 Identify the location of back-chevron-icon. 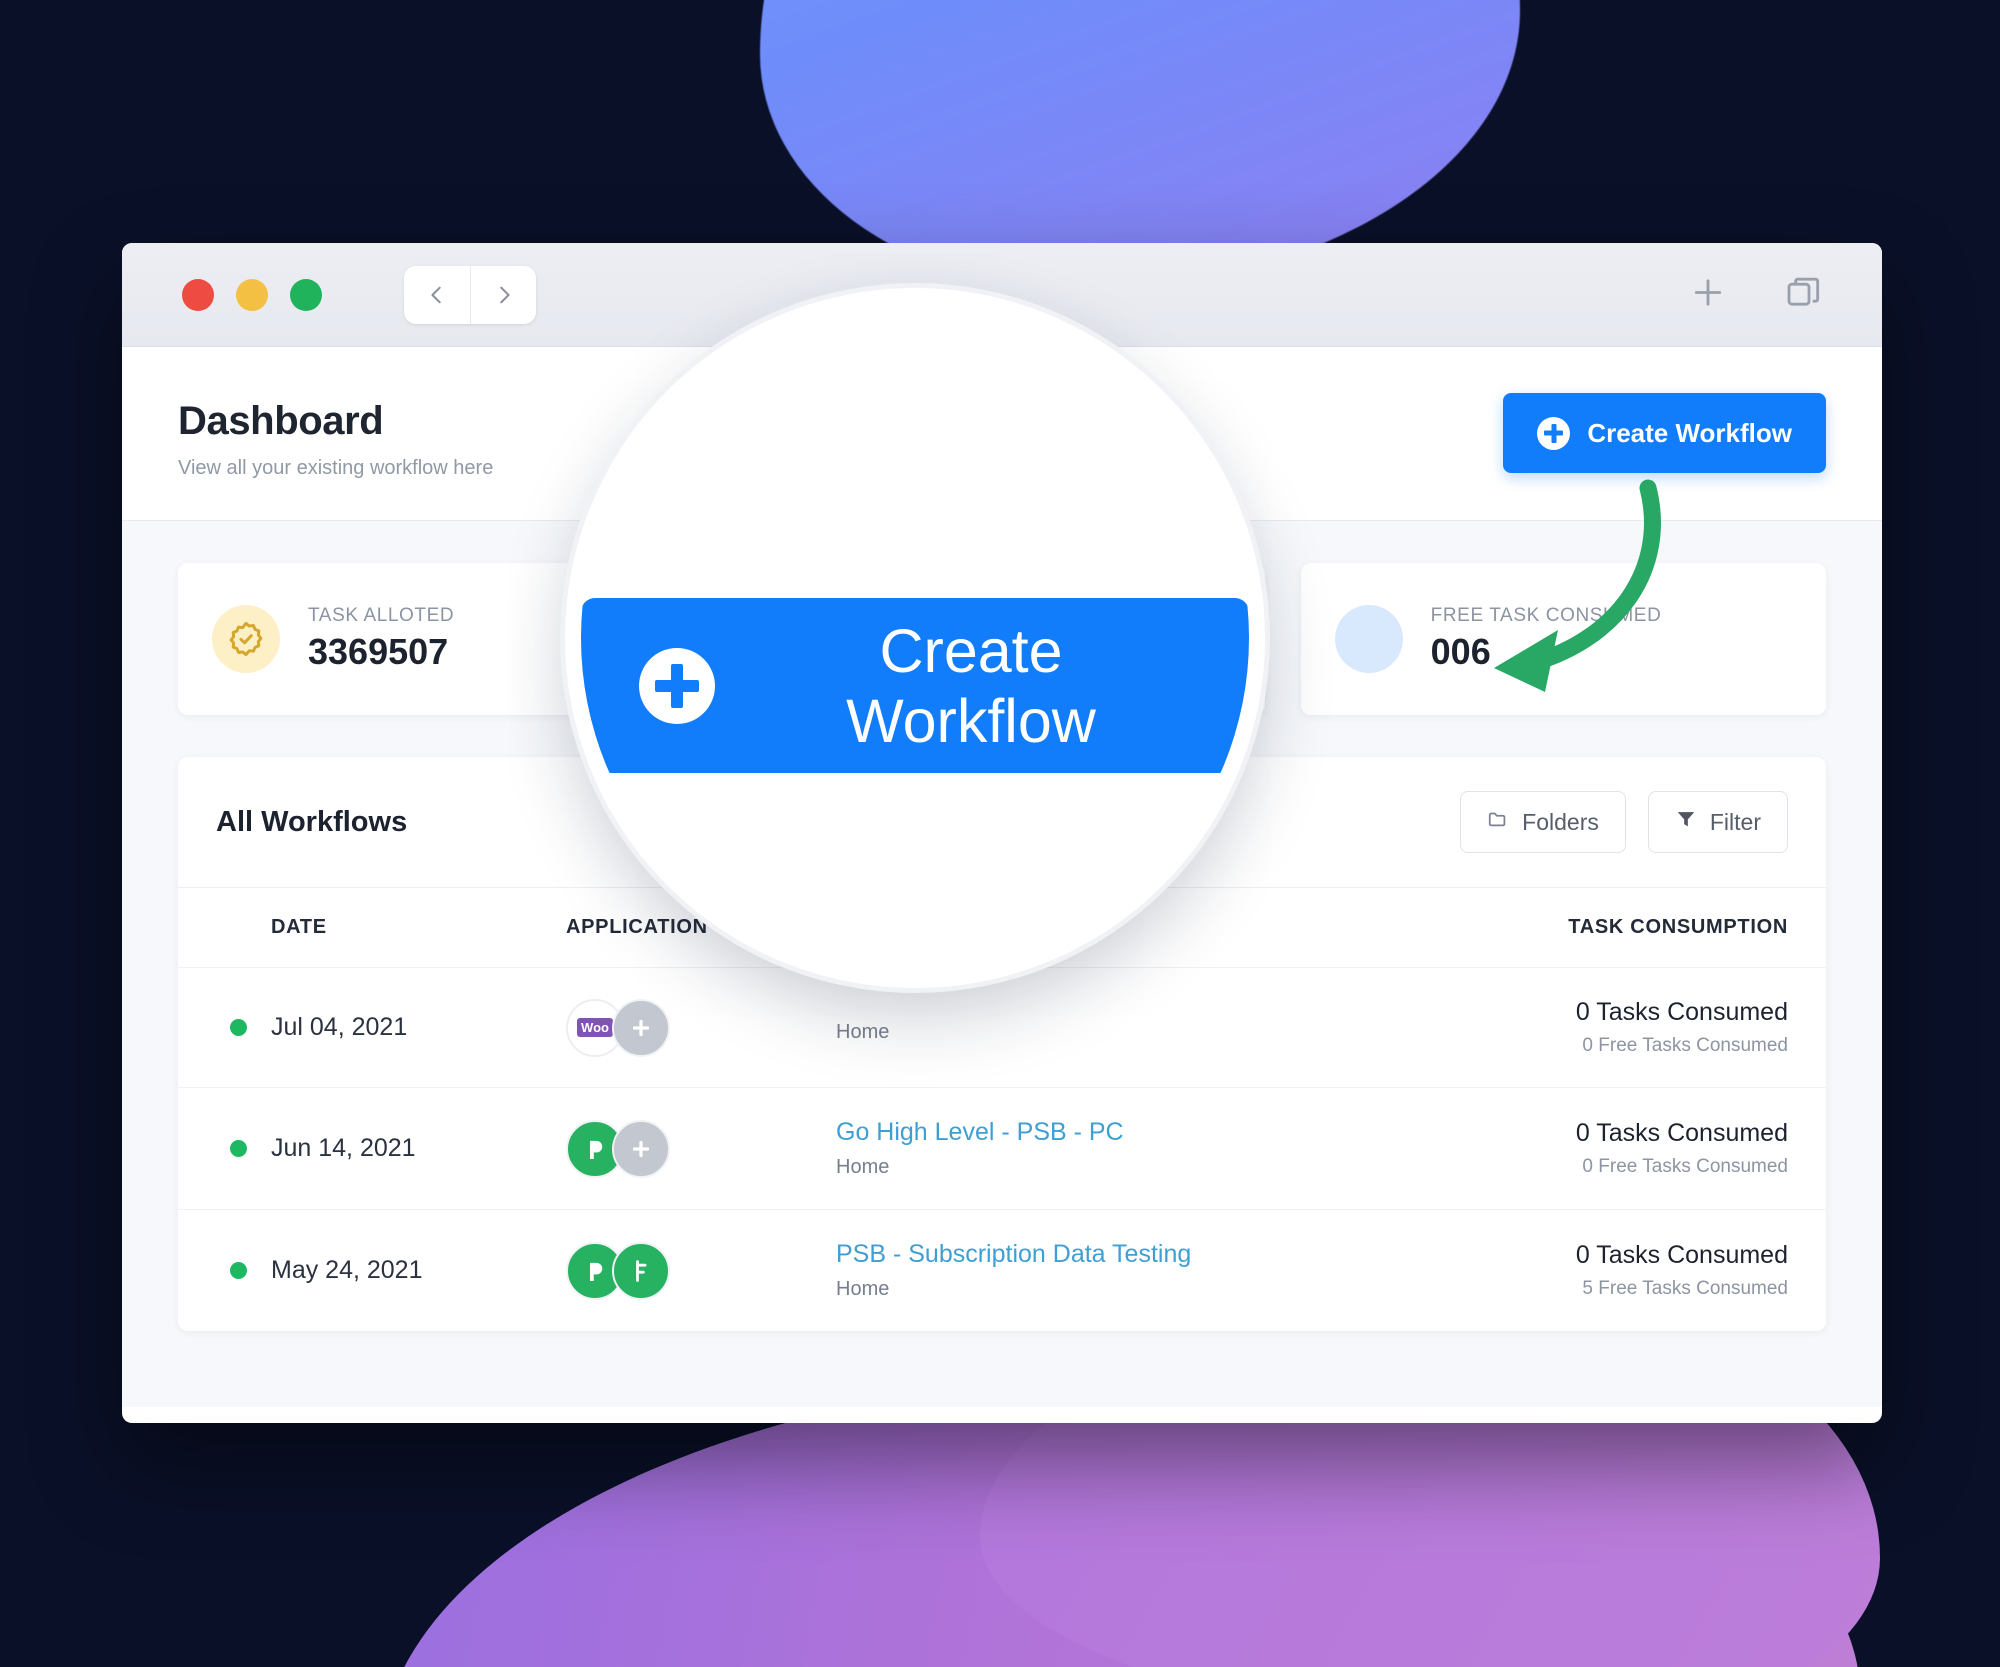
(437, 295).